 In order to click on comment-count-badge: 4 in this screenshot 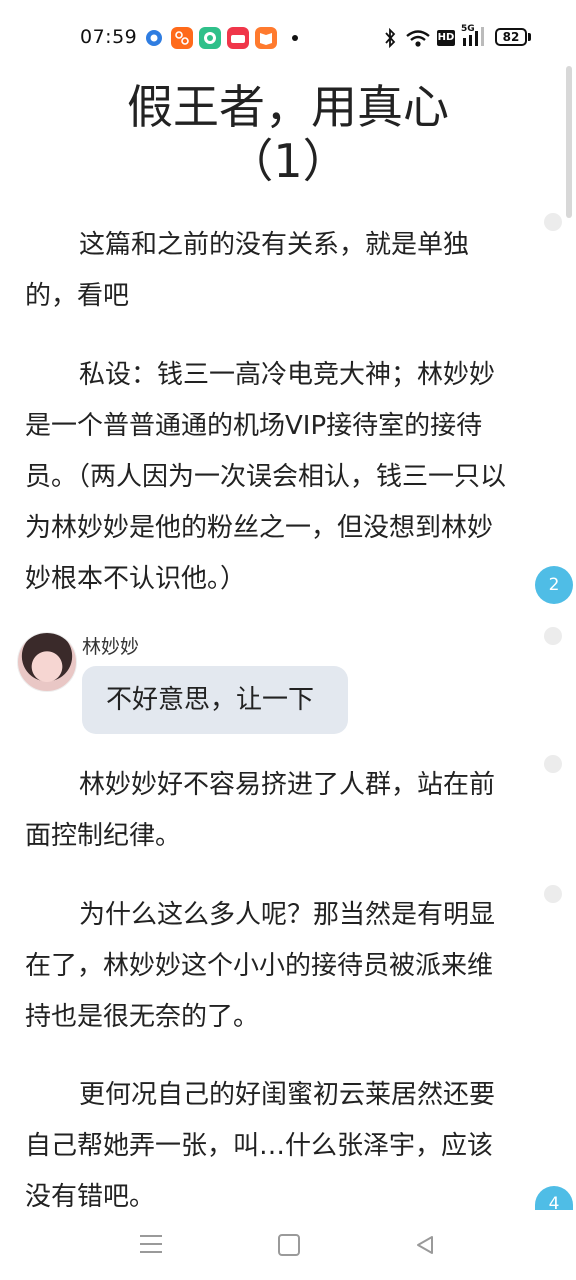, I will do `click(554, 1198)`.